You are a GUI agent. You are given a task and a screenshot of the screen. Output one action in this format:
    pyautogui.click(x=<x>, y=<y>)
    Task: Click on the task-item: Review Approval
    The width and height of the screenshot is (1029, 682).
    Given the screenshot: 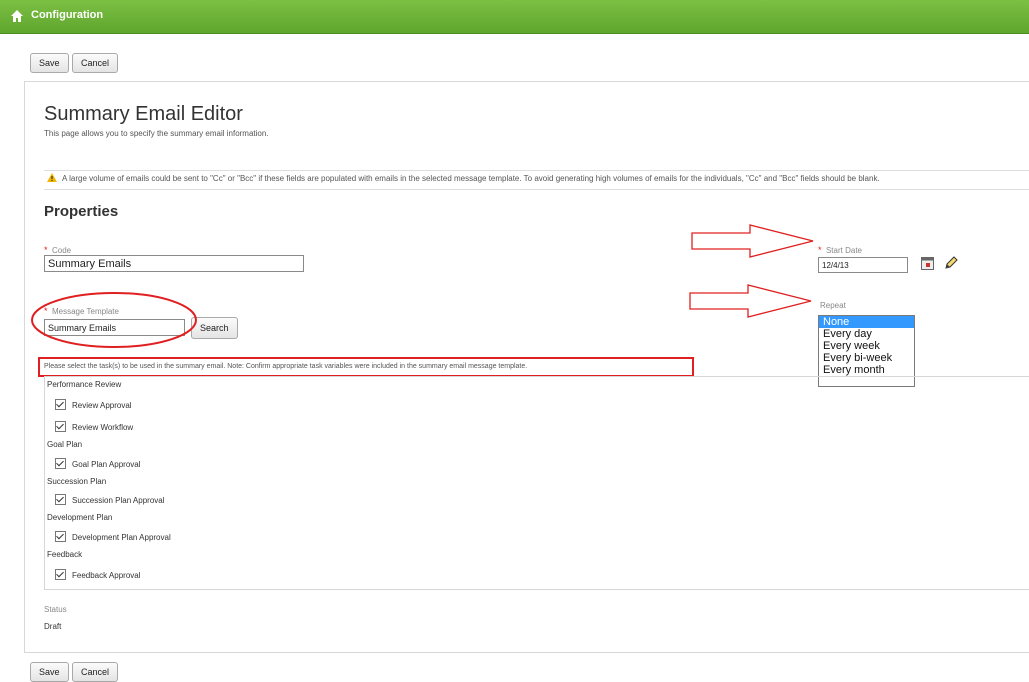 What is the action you would take?
    pyautogui.click(x=93, y=404)
    